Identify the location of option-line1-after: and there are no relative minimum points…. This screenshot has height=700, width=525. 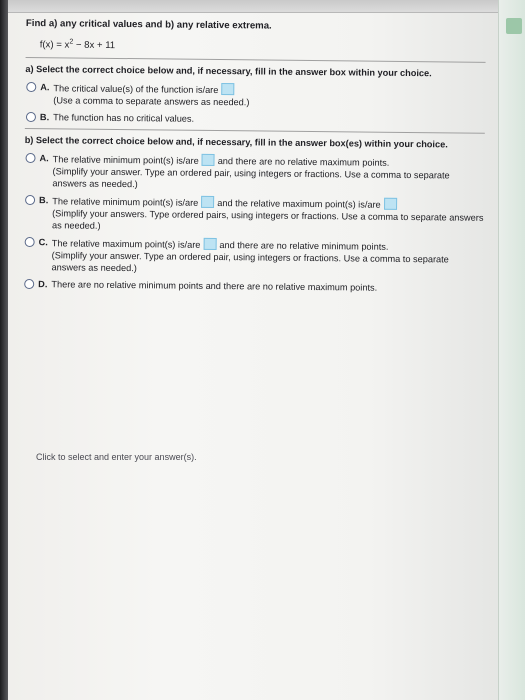
(304, 246).